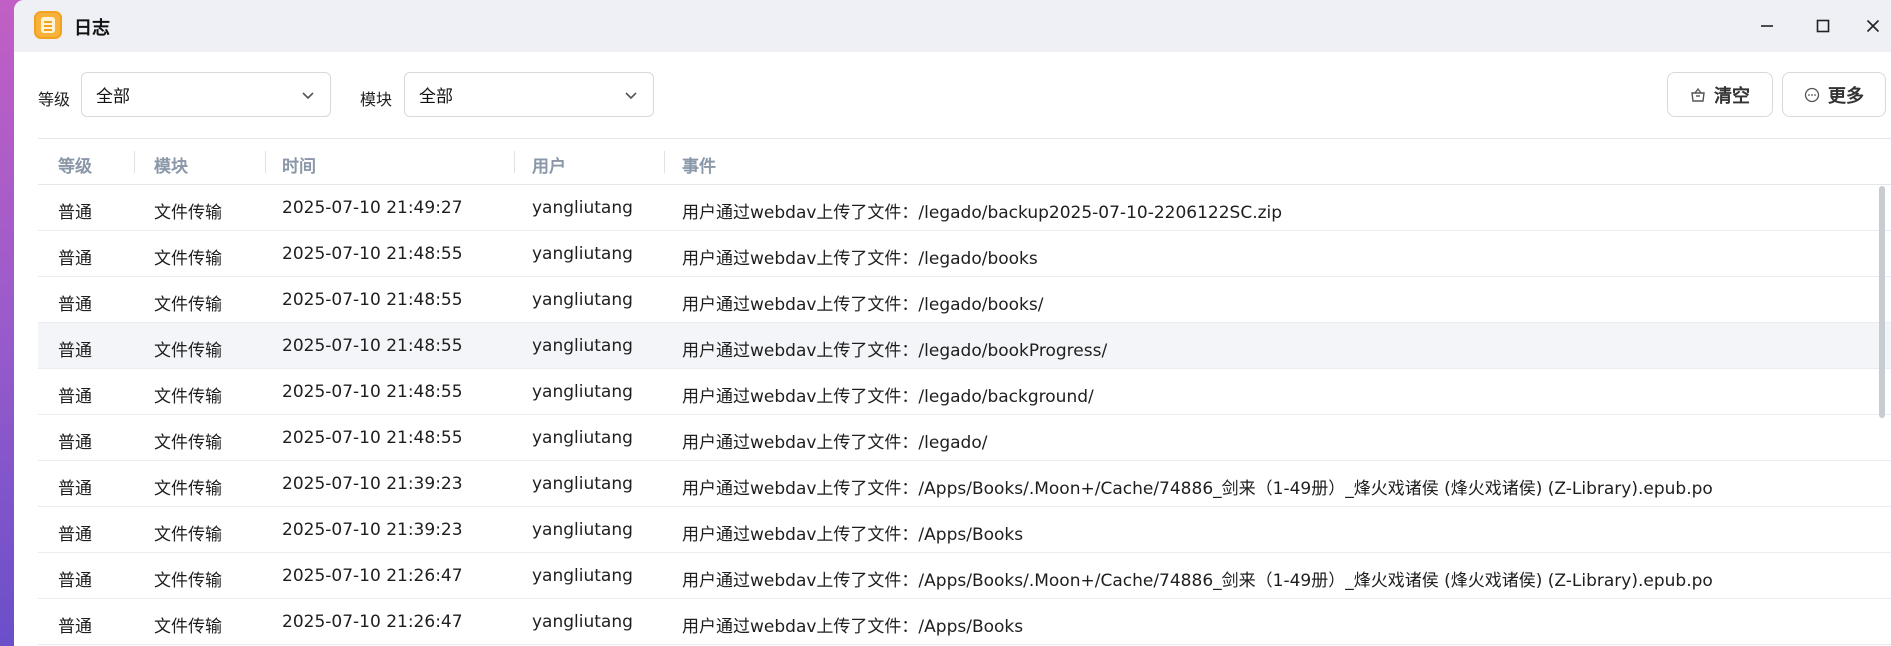  Describe the element at coordinates (299, 164) in the screenshot. I see `column-header-time: 时间` at that location.